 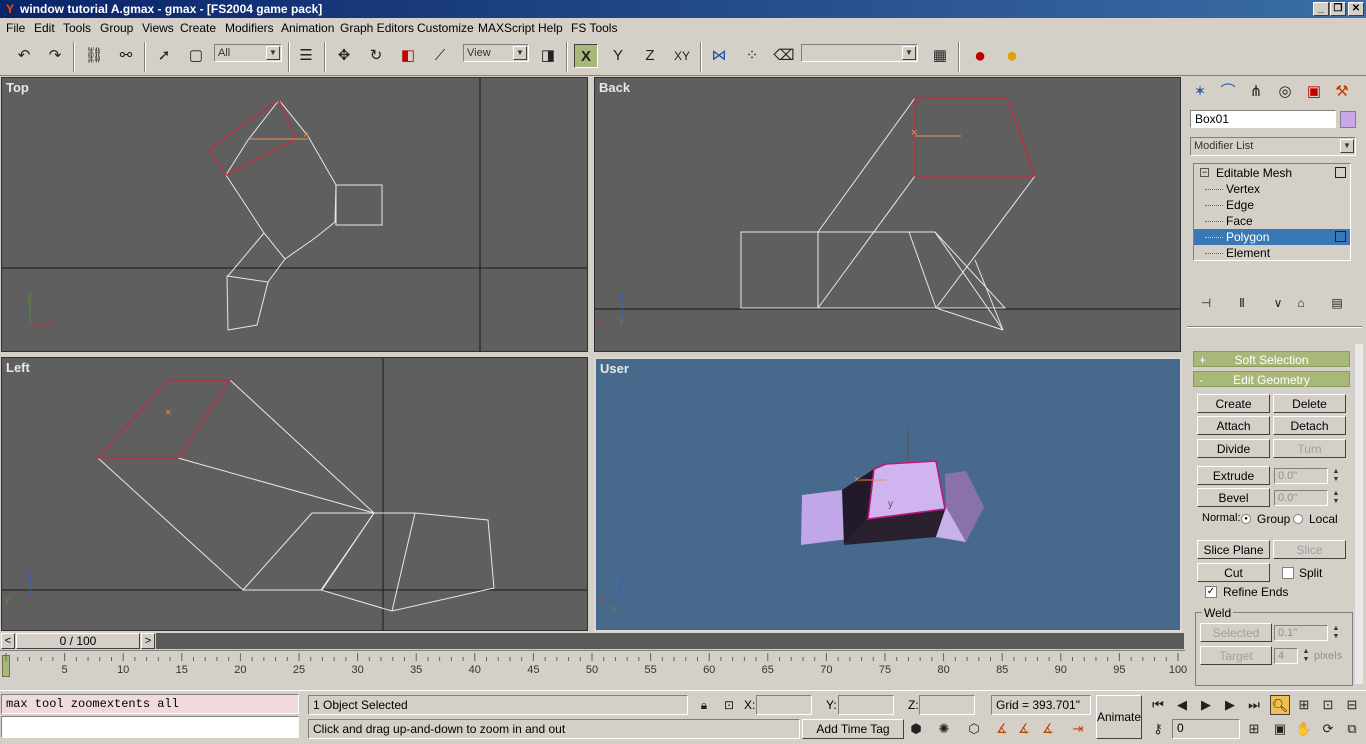 What do you see at coordinates (445, 28) in the screenshot?
I see `menu-customize: Customize` at bounding box center [445, 28].